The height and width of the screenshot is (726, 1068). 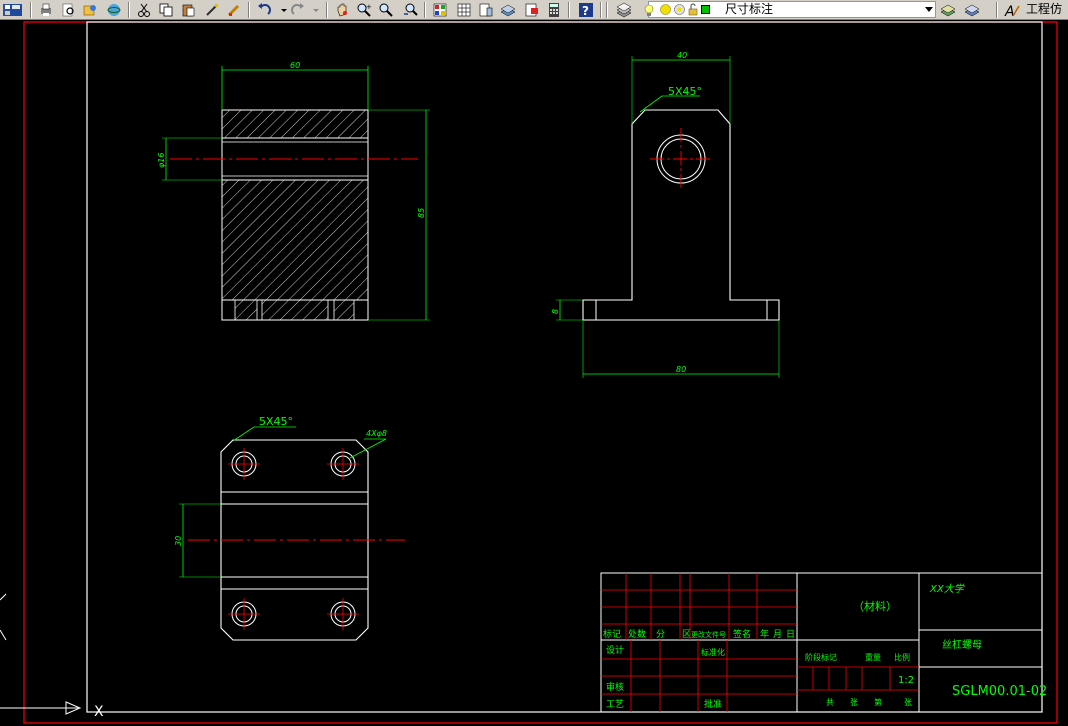 What do you see at coordinates (713, 704) in the screenshot?
I see `row-approve-label: 批准` at bounding box center [713, 704].